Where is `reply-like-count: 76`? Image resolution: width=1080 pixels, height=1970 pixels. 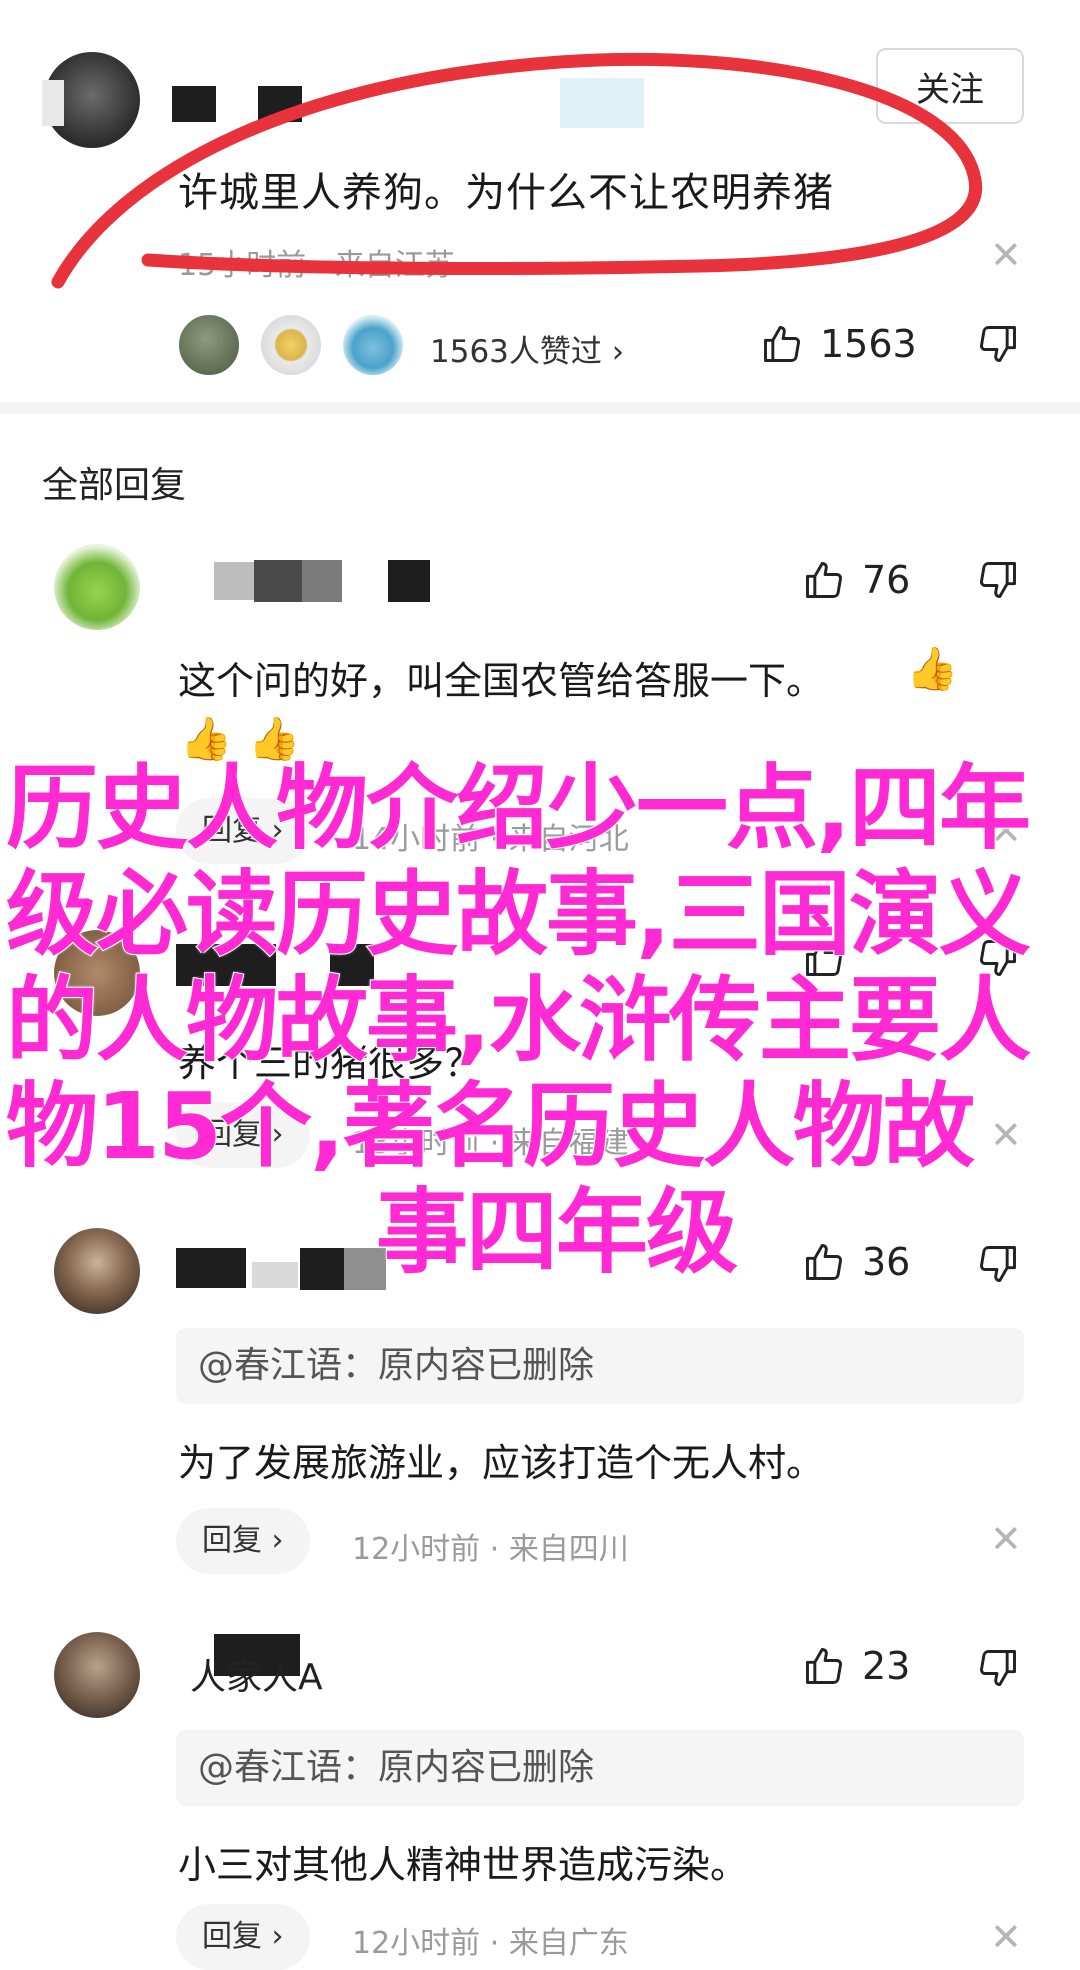
reply-like-count: 76 is located at coordinates (886, 580).